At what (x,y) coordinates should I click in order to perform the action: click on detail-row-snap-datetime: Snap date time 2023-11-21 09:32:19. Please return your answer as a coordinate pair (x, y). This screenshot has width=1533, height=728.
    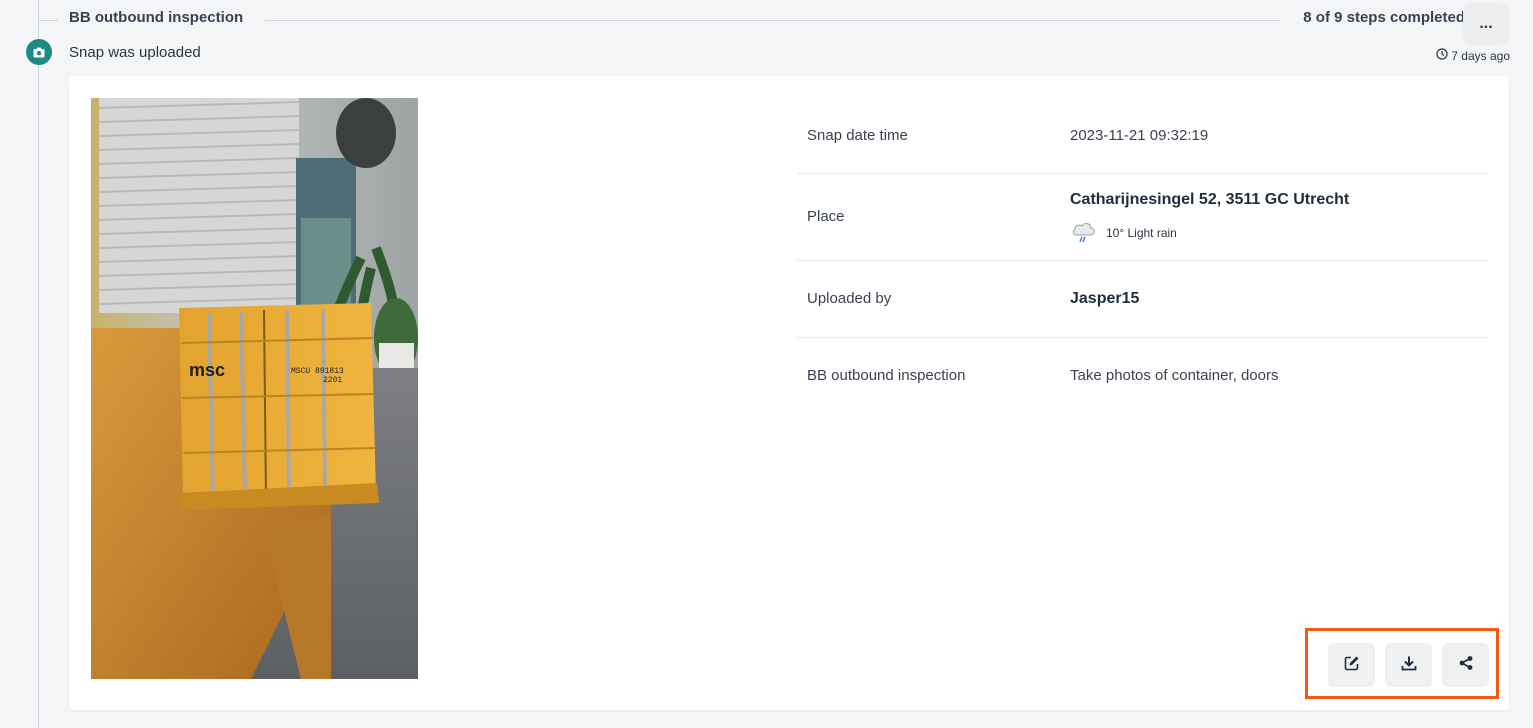
    Looking at the image, I should click on (1142, 135).